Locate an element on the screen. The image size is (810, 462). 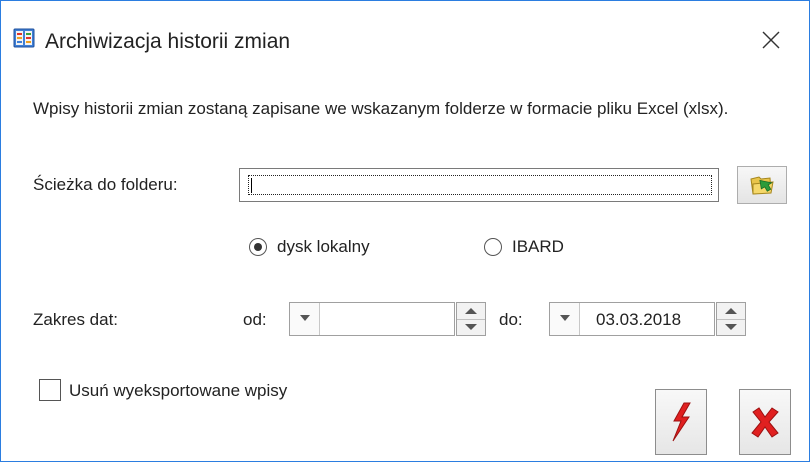
window-title: Archiwizacja historii zmian is located at coordinates (168, 41).